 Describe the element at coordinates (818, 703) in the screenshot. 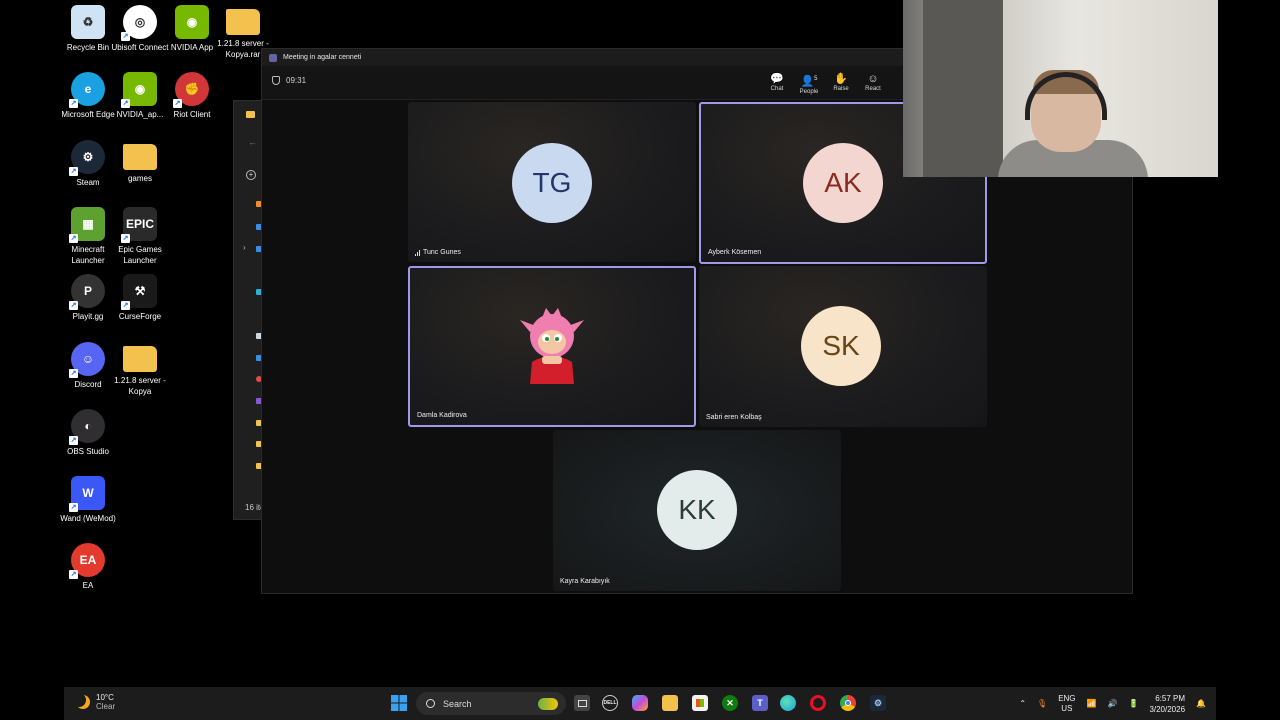

I see `opera-button` at that location.